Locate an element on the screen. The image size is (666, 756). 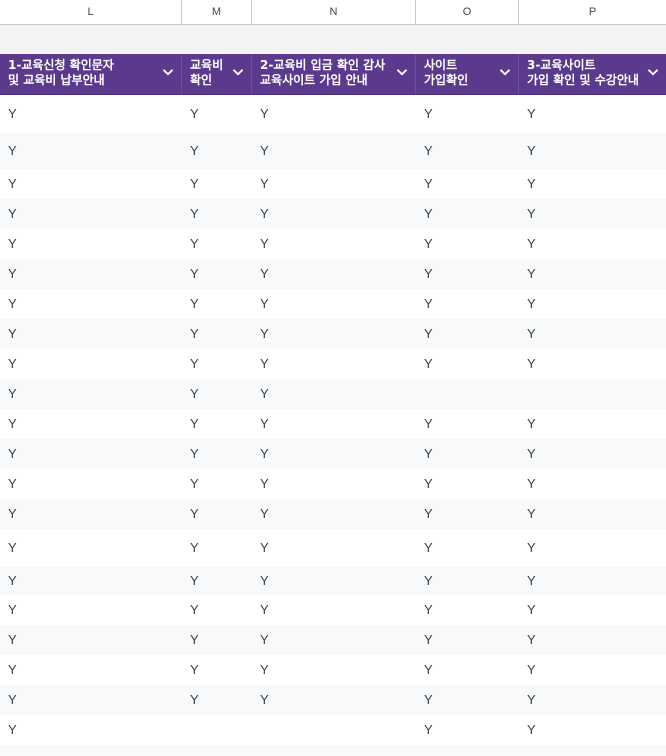
column-header-p: P is located at coordinates (592, 12).